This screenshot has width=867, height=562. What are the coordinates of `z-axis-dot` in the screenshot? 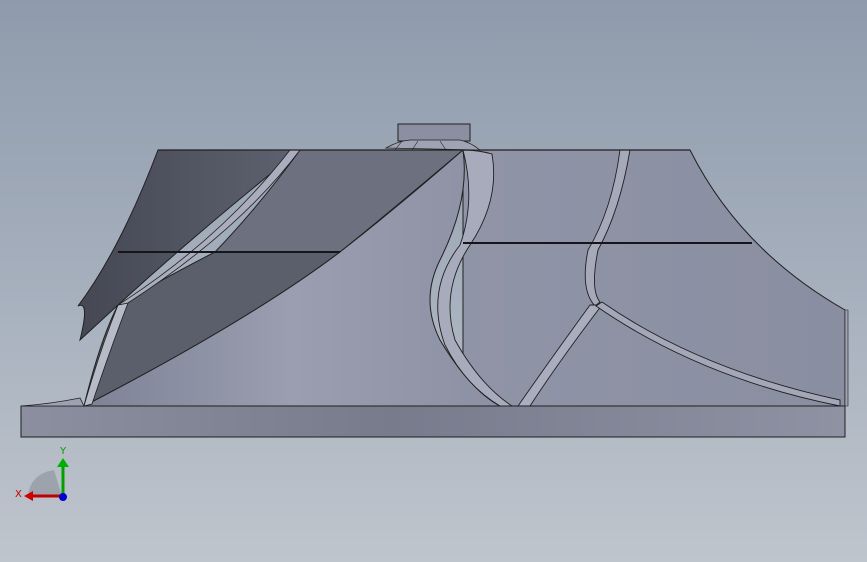 It's located at (63, 497).